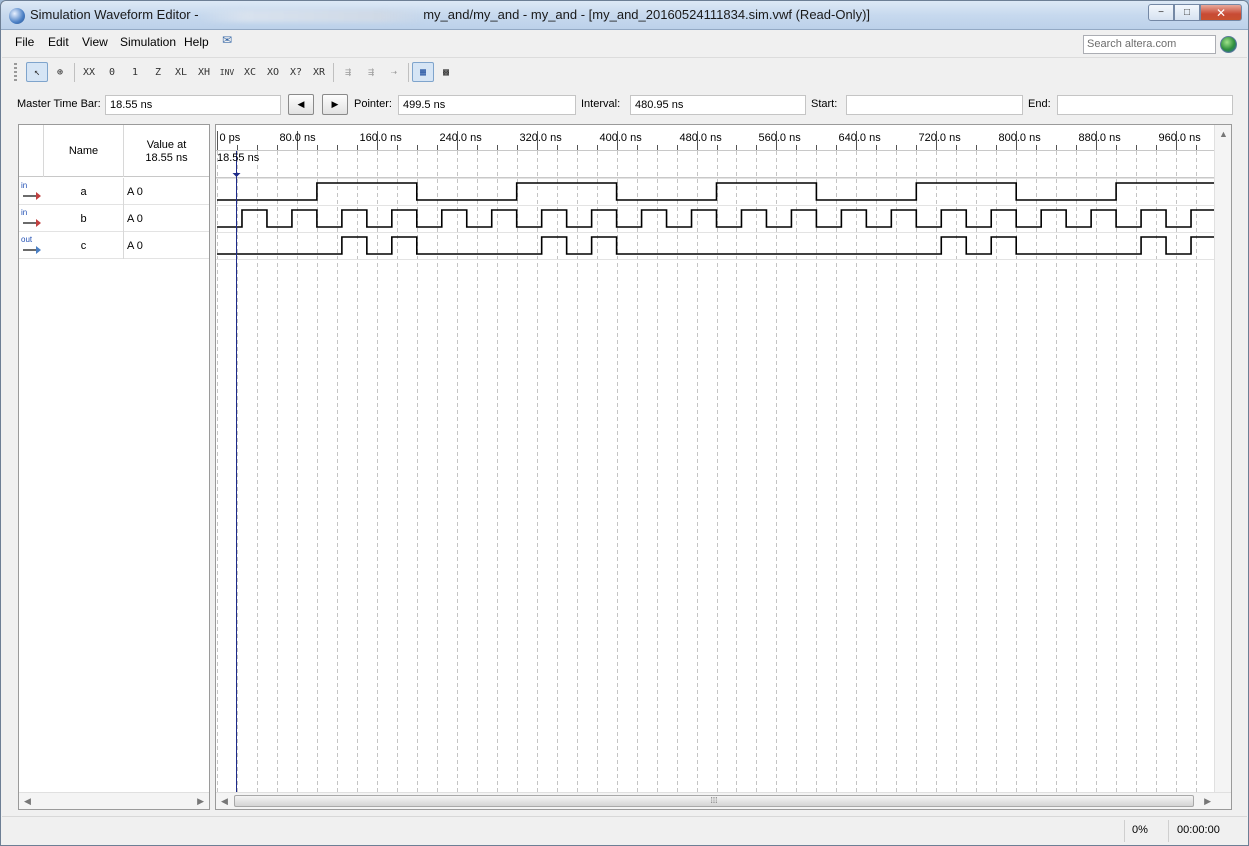 This screenshot has height=846, width=1249. I want to click on signal-row-c: out c A 0, so click(114, 245).